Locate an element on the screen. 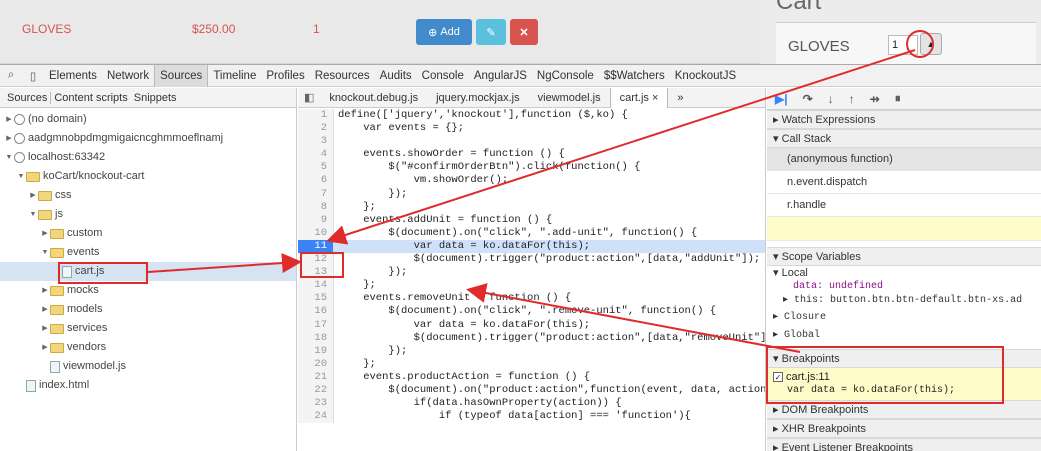  line-number: 17 is located at coordinates (316, 325).